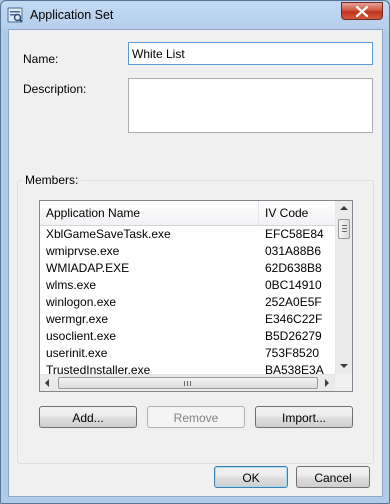 The image size is (390, 504). Describe the element at coordinates (293, 336) in the screenshot. I see `iv-code-cell: B5D26279` at that location.